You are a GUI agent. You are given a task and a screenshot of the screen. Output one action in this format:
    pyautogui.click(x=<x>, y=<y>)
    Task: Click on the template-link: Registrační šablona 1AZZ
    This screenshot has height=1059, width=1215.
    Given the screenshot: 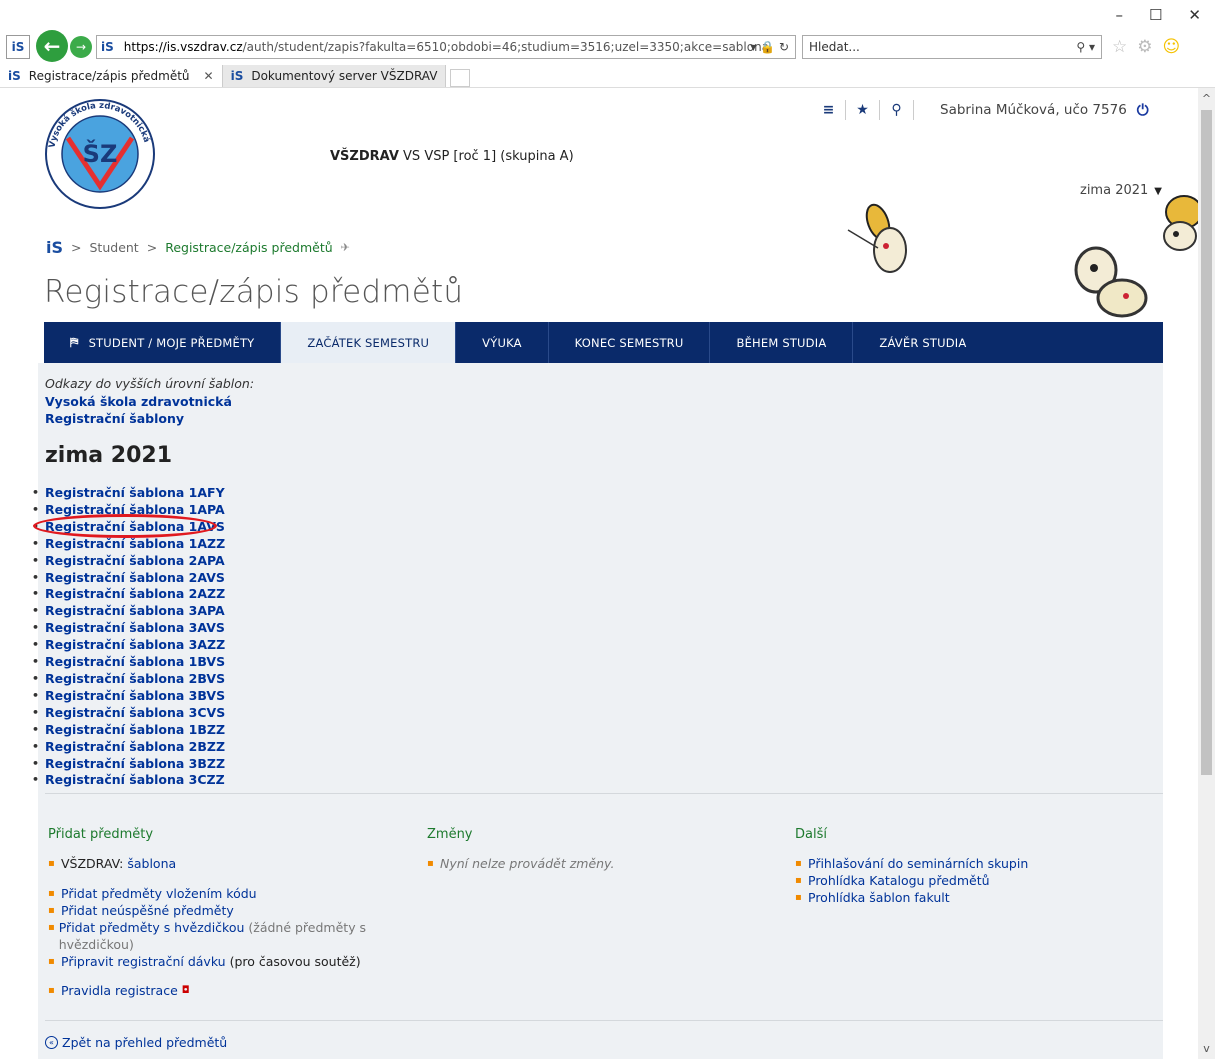 What is the action you would take?
    pyautogui.click(x=135, y=544)
    